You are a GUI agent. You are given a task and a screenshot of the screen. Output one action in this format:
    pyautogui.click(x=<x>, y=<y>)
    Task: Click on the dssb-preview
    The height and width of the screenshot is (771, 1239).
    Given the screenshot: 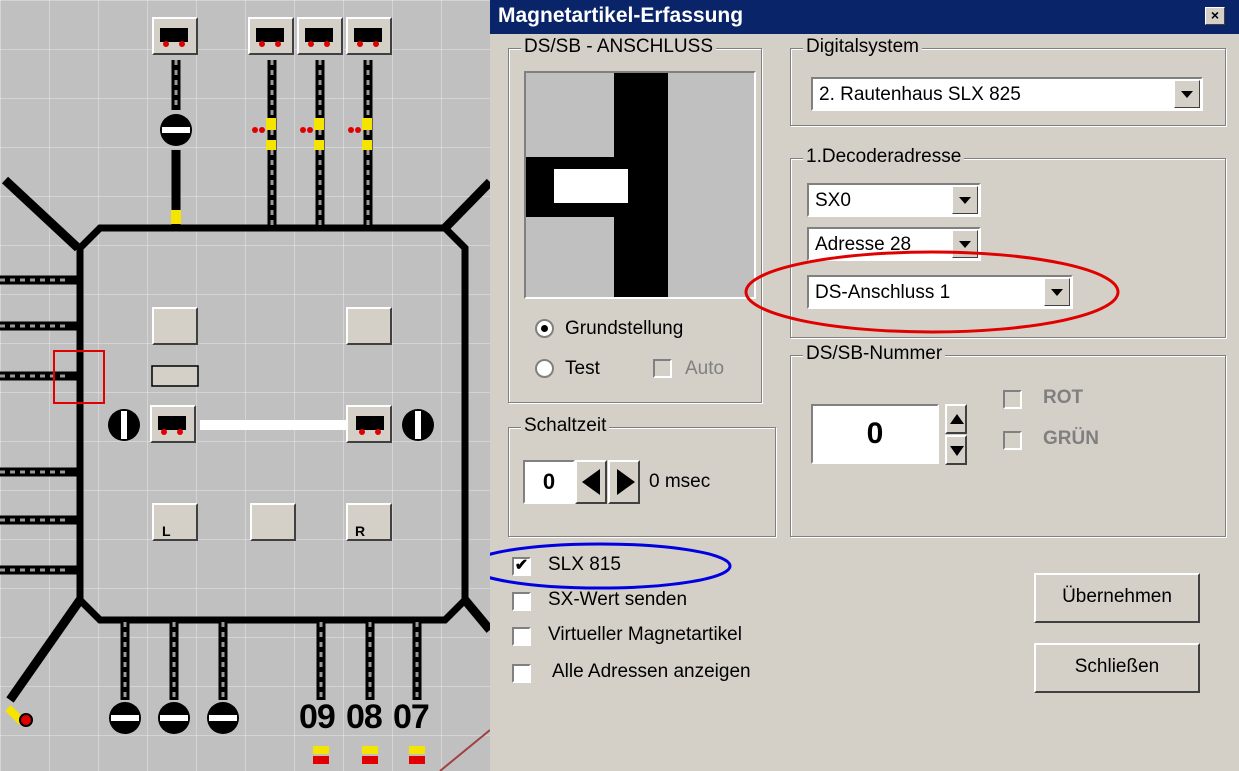 What is the action you would take?
    pyautogui.click(x=640, y=185)
    